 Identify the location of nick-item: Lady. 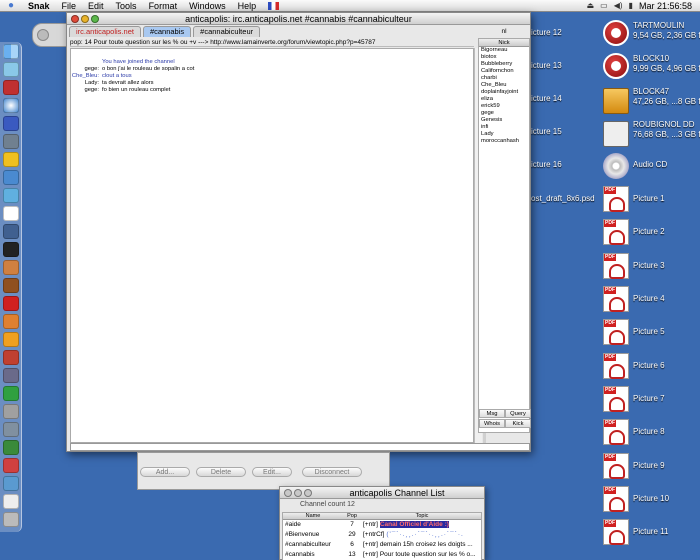
(504, 134).